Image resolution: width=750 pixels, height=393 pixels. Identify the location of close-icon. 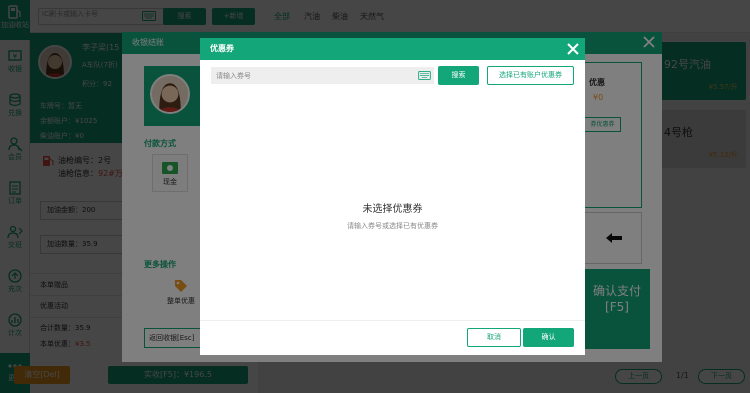
(573, 49).